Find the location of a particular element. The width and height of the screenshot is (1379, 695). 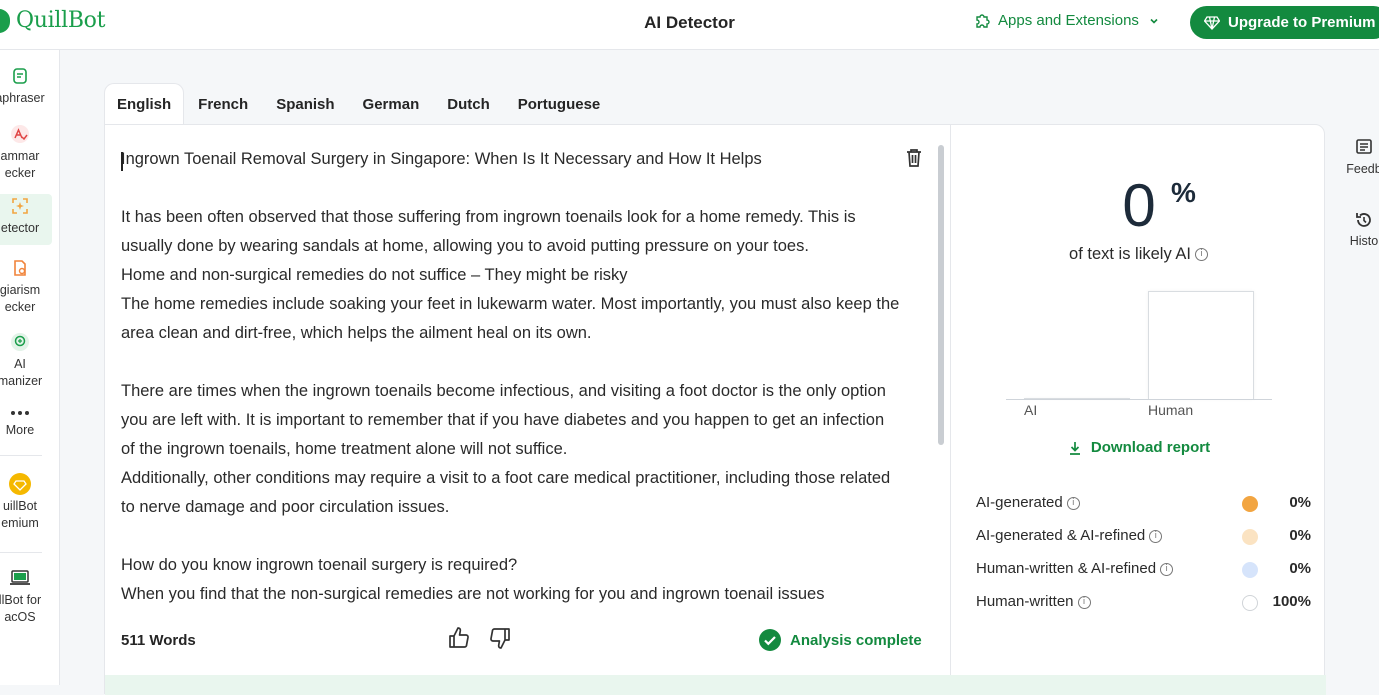

editor-scrollbar is located at coordinates (941, 295).